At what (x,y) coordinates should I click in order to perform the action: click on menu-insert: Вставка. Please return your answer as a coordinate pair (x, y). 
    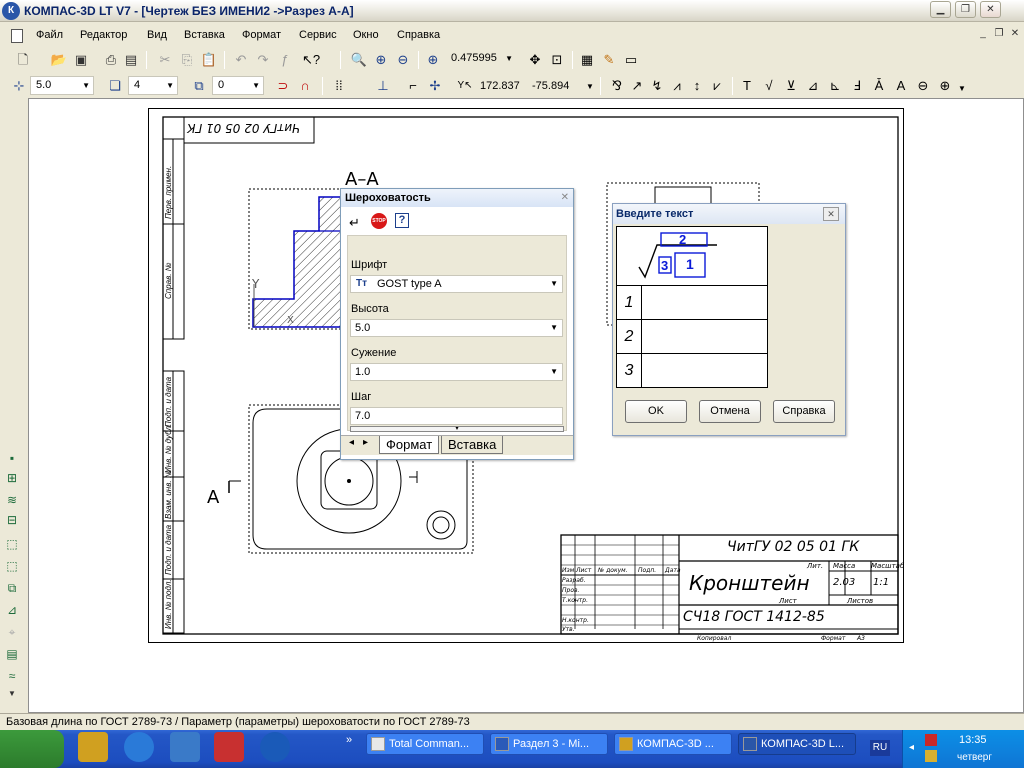
    Looking at the image, I should click on (204, 35).